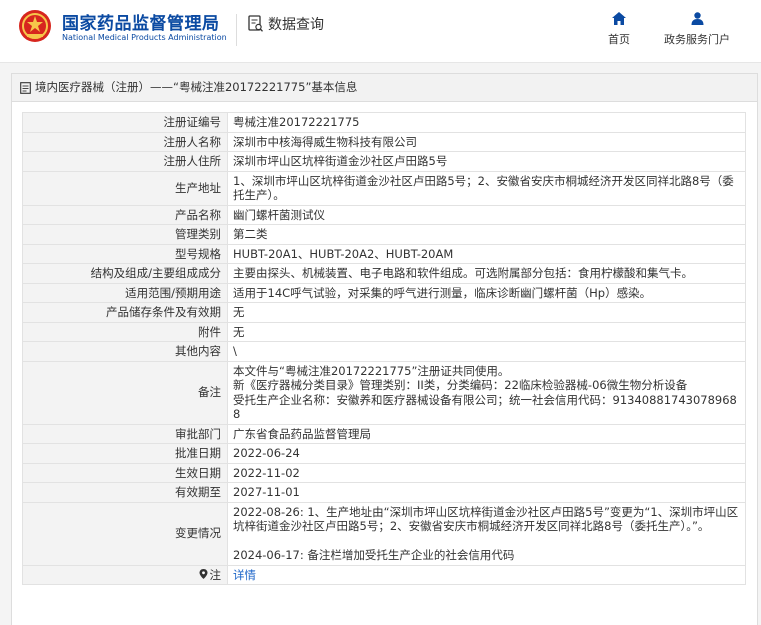 This screenshot has height=625, width=761. I want to click on row-value: 无, so click(486, 331).